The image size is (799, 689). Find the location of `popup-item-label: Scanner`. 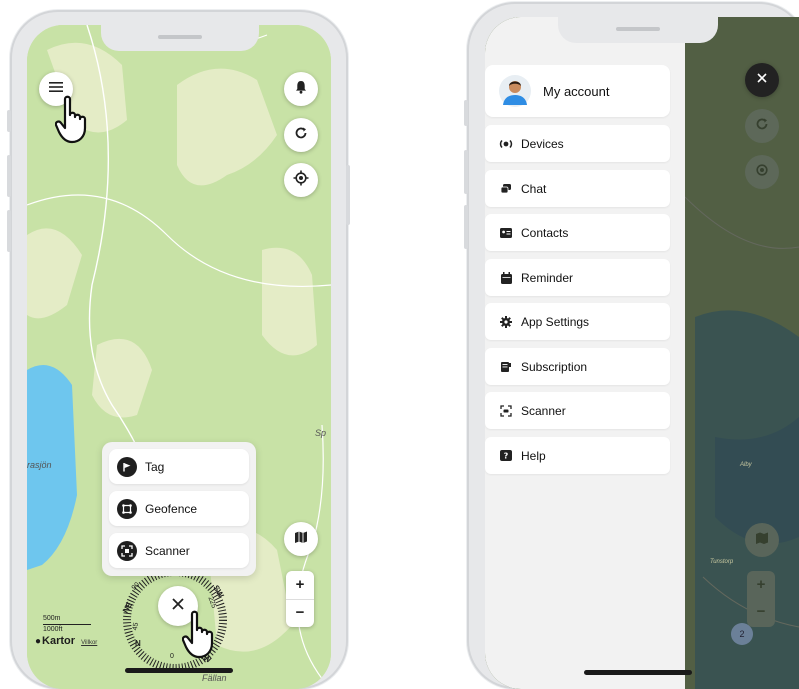

popup-item-label: Scanner is located at coordinates (167, 550).